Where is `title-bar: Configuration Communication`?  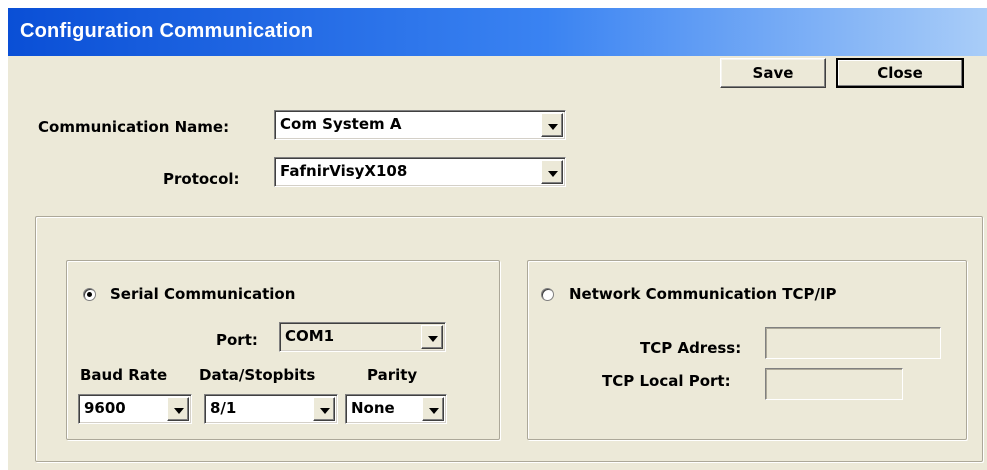 title-bar: Configuration Communication is located at coordinates (497, 32).